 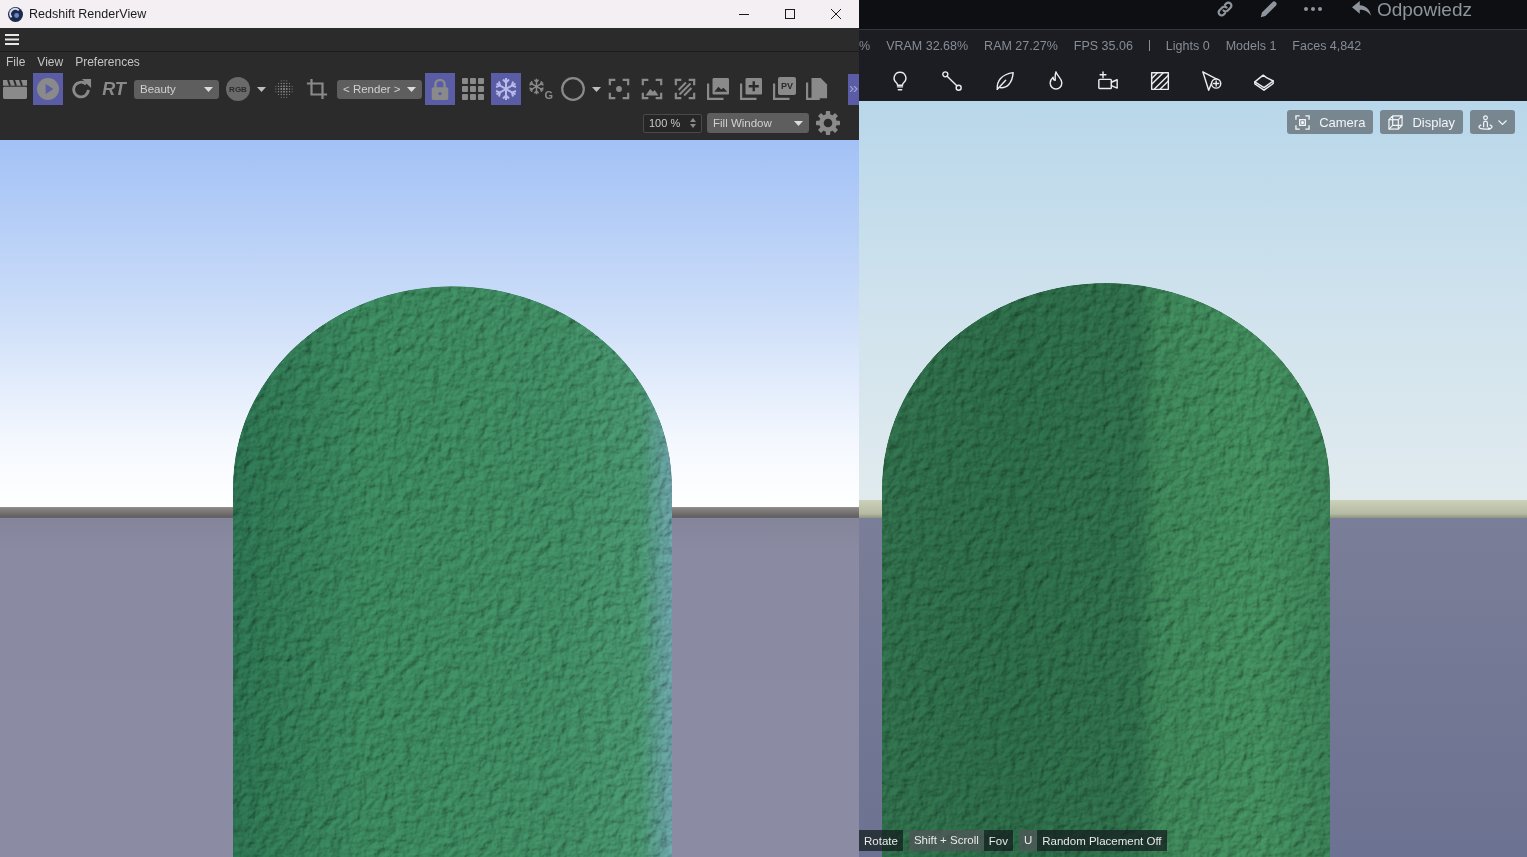 I want to click on menu-item: View, so click(x=50, y=62).